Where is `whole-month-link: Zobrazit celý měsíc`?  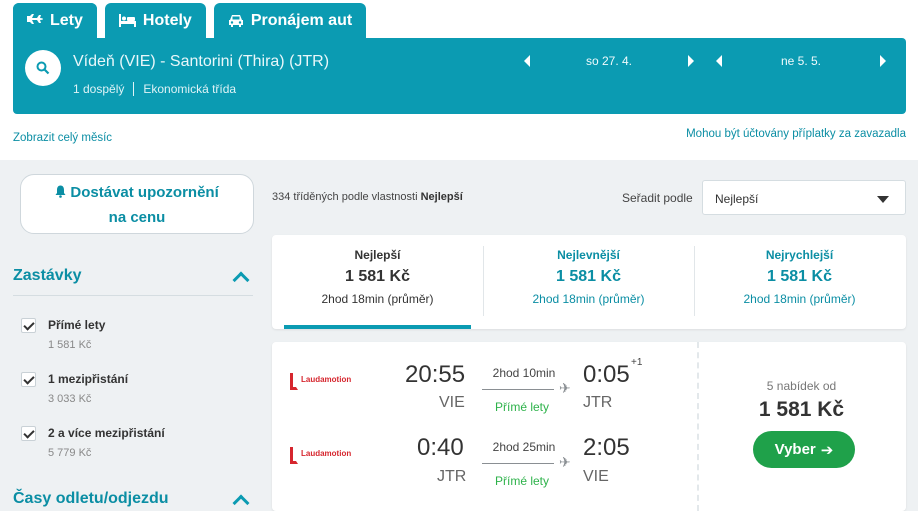 whole-month-link: Zobrazit celý měsíc is located at coordinates (62, 138).